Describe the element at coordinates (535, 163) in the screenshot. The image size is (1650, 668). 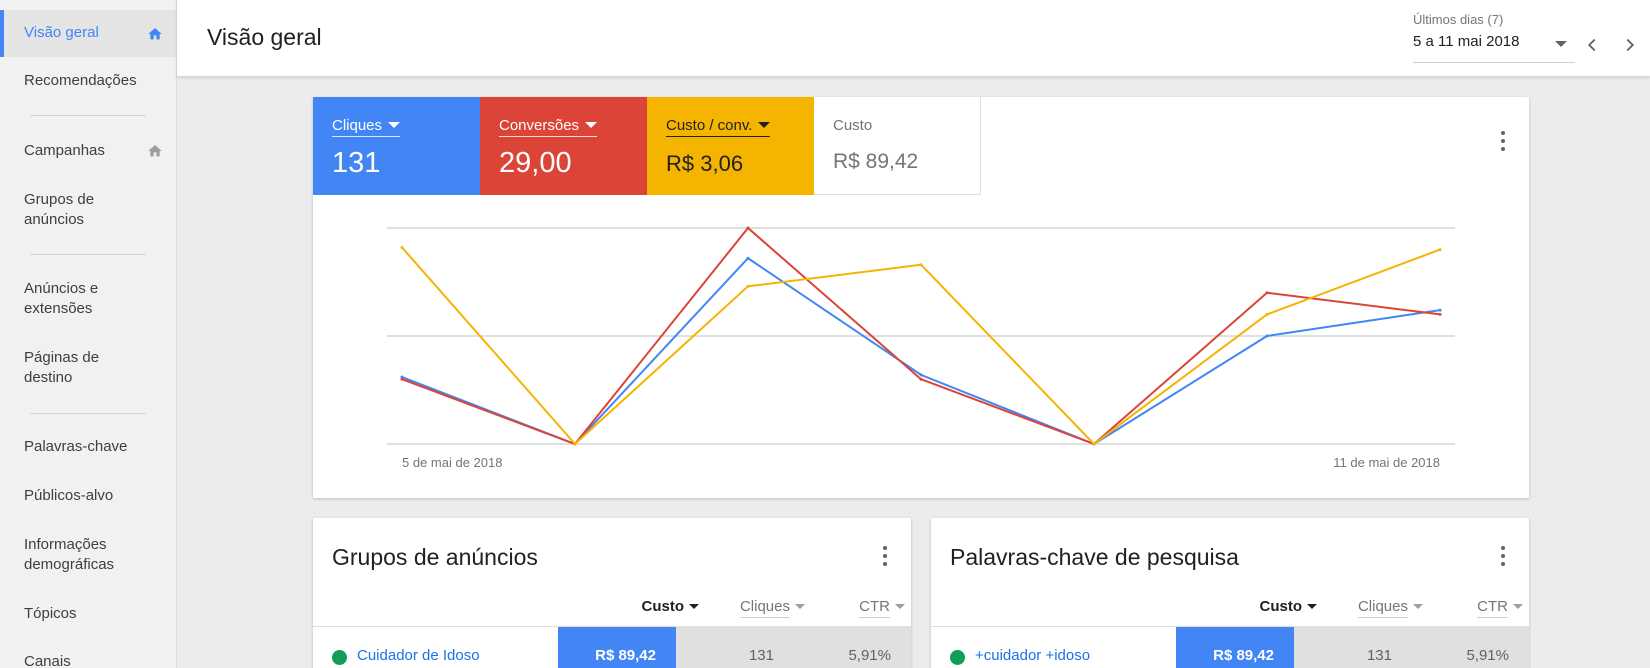
I see `metric-value: 29,00` at that location.